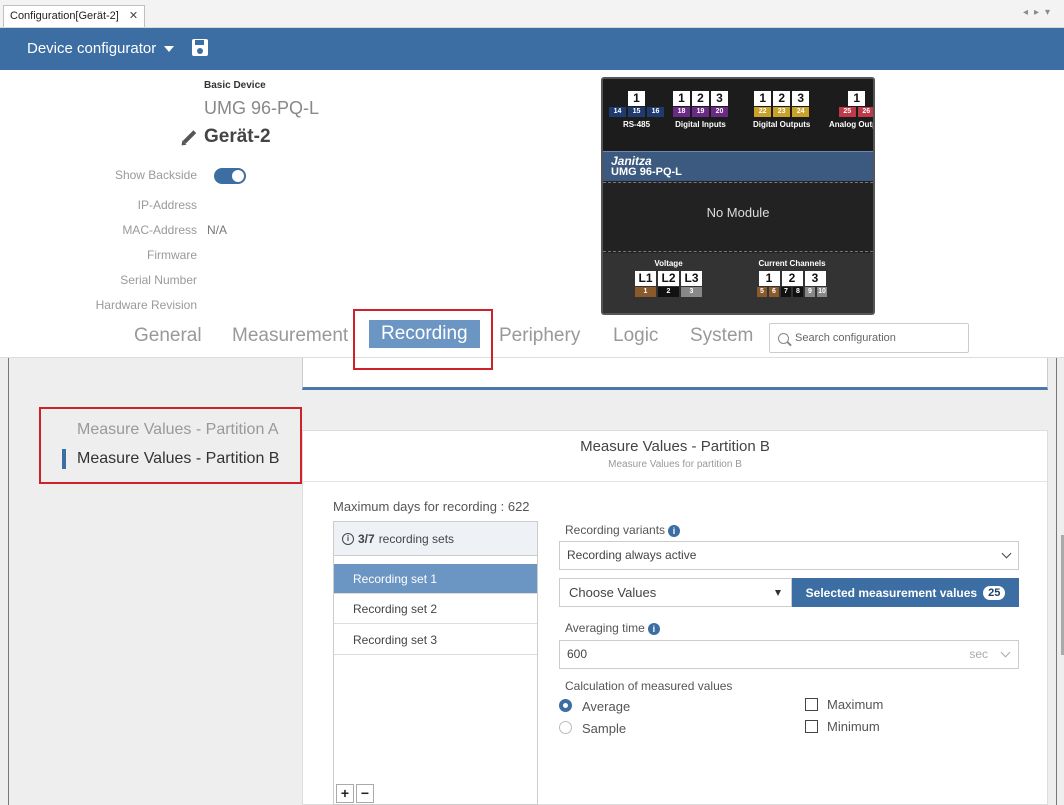  I want to click on add-set-button: +, so click(345, 793).